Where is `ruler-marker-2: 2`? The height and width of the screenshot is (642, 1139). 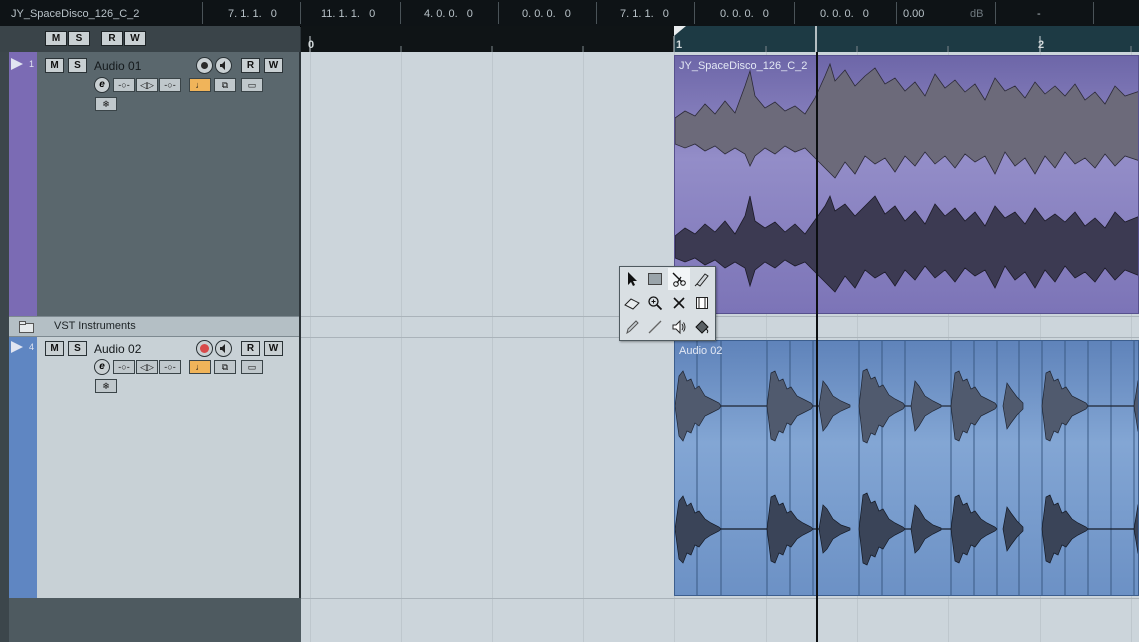
ruler-marker-2: 2 is located at coordinates (1041, 45).